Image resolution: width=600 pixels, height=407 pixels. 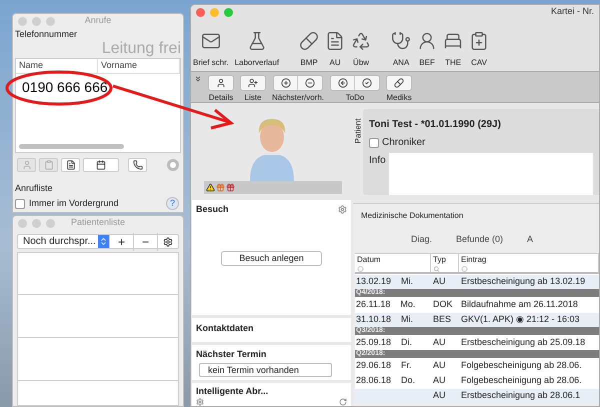 I want to click on toolbar-button: Übw, so click(x=361, y=50).